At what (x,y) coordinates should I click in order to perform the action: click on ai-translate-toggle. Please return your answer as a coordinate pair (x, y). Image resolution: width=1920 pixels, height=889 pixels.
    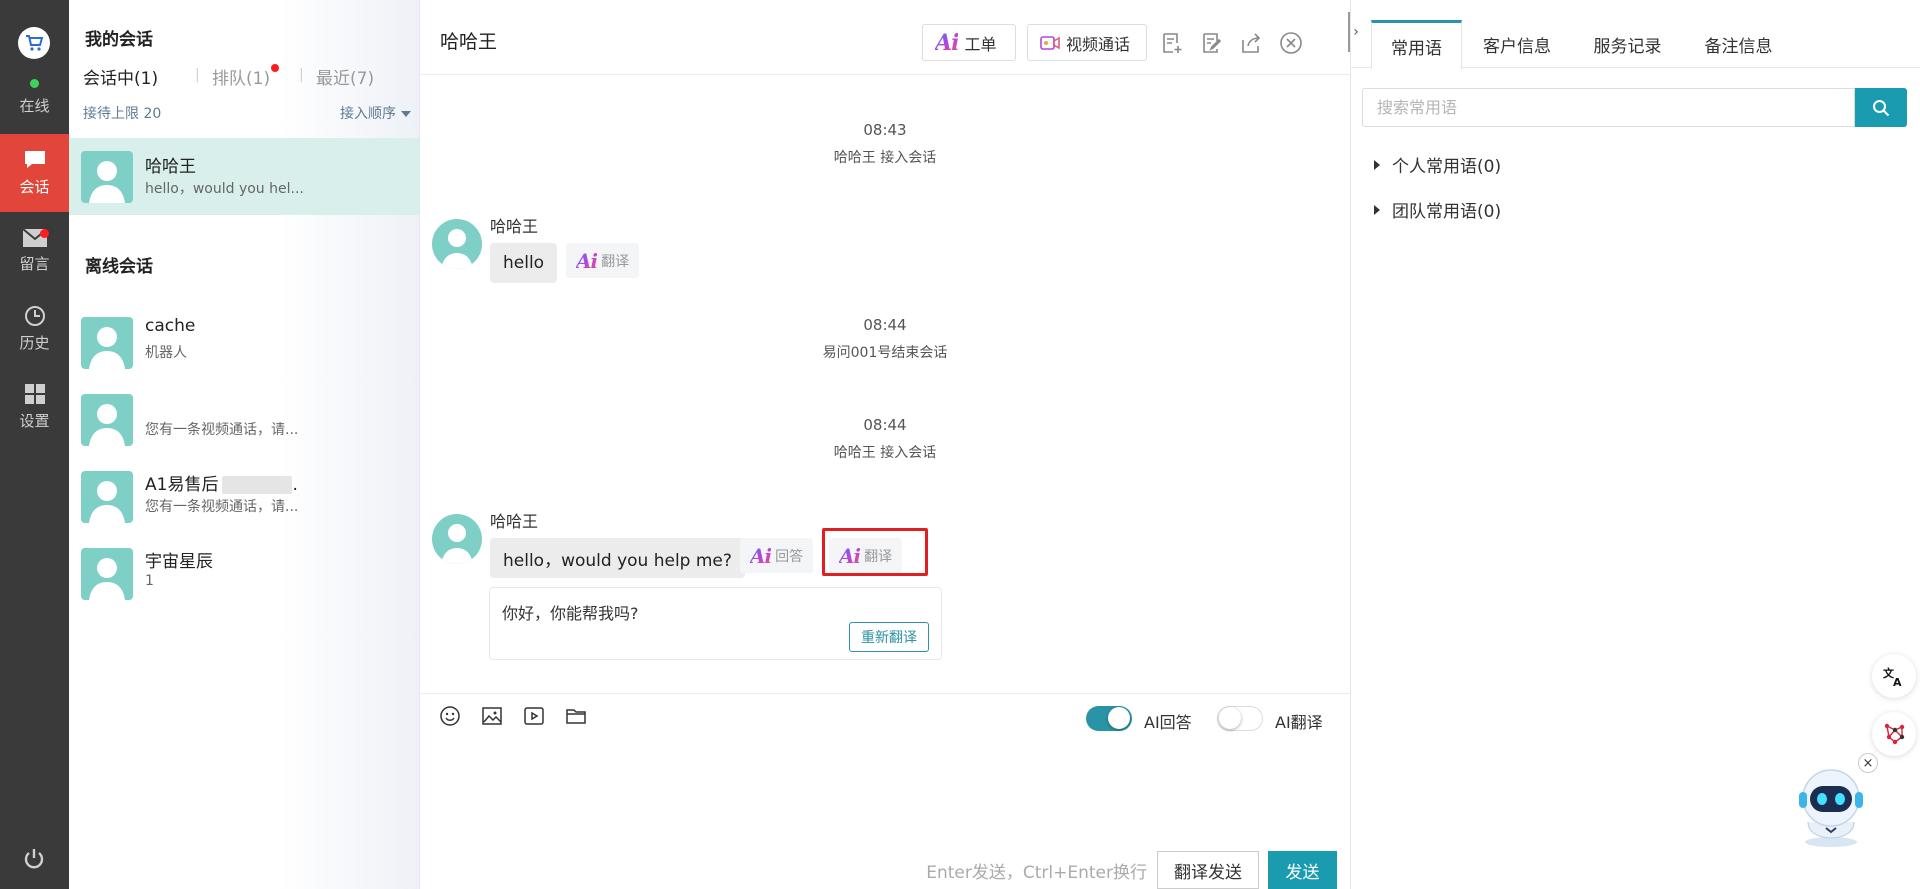
    Looking at the image, I should click on (1240, 718).